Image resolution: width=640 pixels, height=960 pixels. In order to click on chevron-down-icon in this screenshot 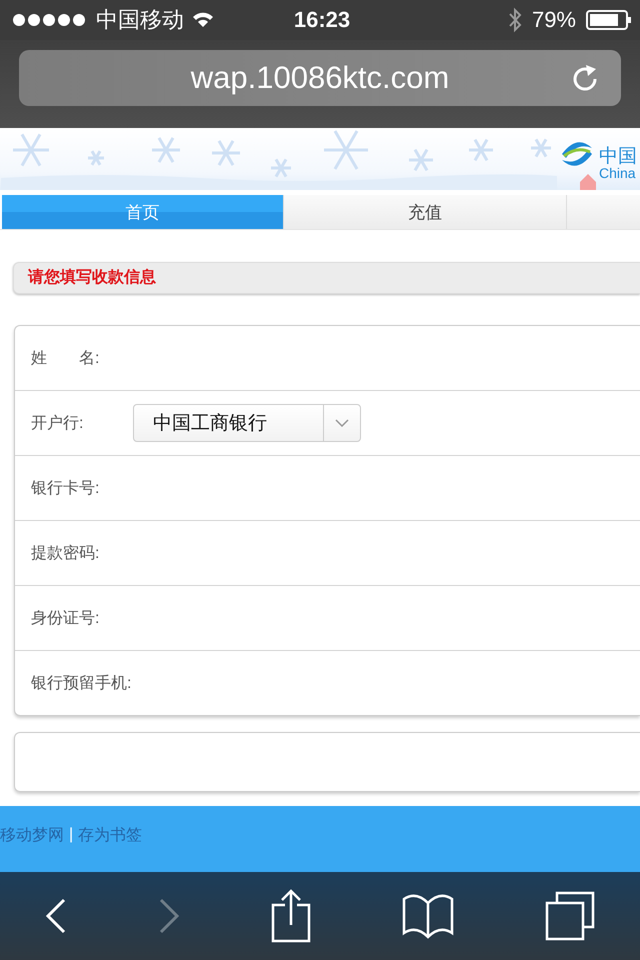, I will do `click(342, 423)`.